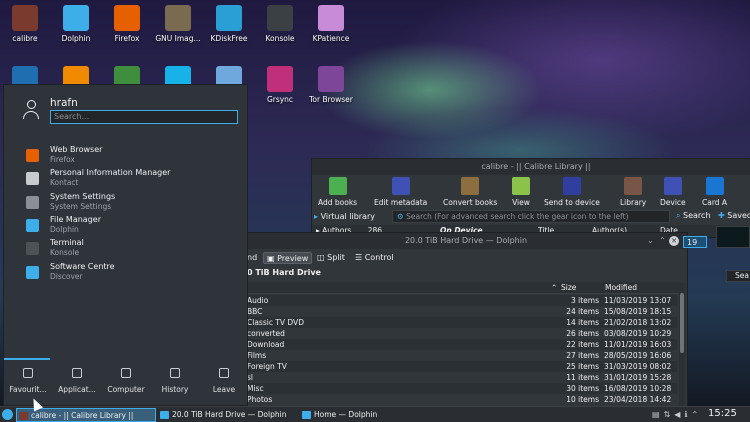 This screenshot has width=750, height=422. Describe the element at coordinates (650, 241) in the screenshot. I see `minimize-icon: ⌄` at that location.